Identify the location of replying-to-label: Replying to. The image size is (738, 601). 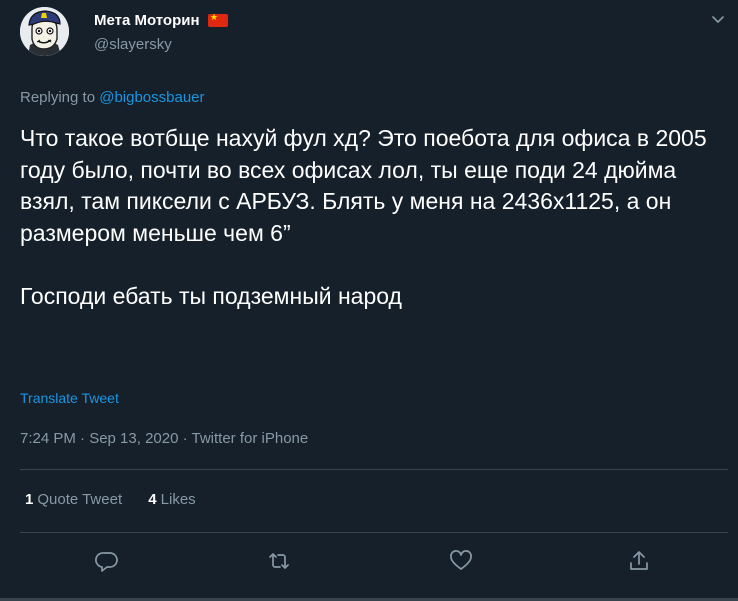
(60, 97).